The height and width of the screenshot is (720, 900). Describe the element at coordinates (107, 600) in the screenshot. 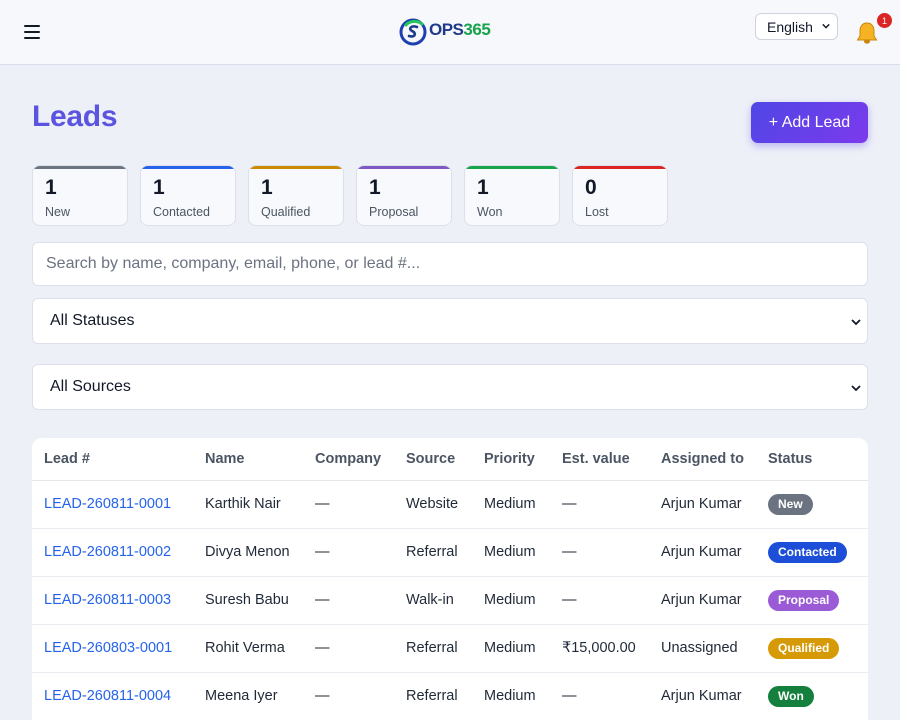

I see `lead-link: LEAD-260811-0003` at that location.